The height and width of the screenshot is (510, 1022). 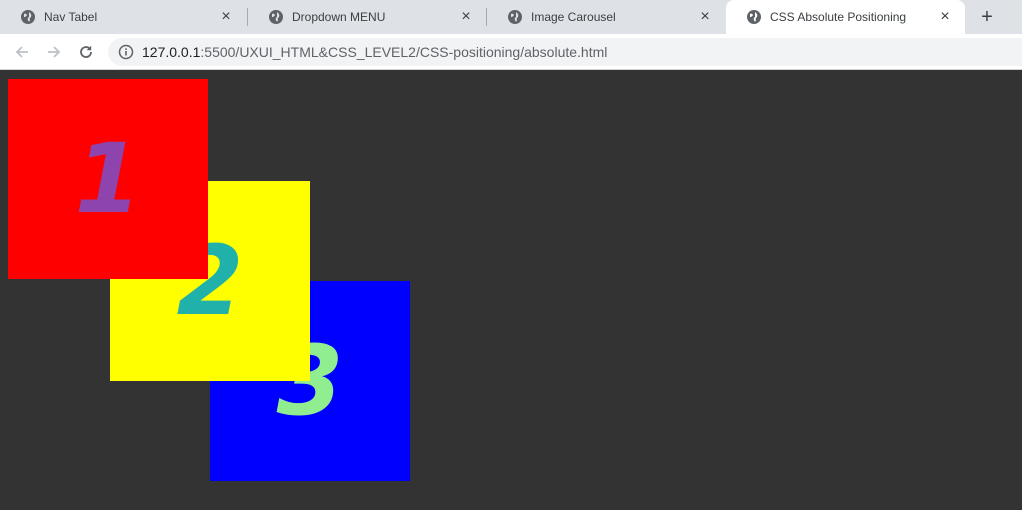 I want to click on tab-nav-tabel: Nav Tabel ×, so click(x=123, y=17).